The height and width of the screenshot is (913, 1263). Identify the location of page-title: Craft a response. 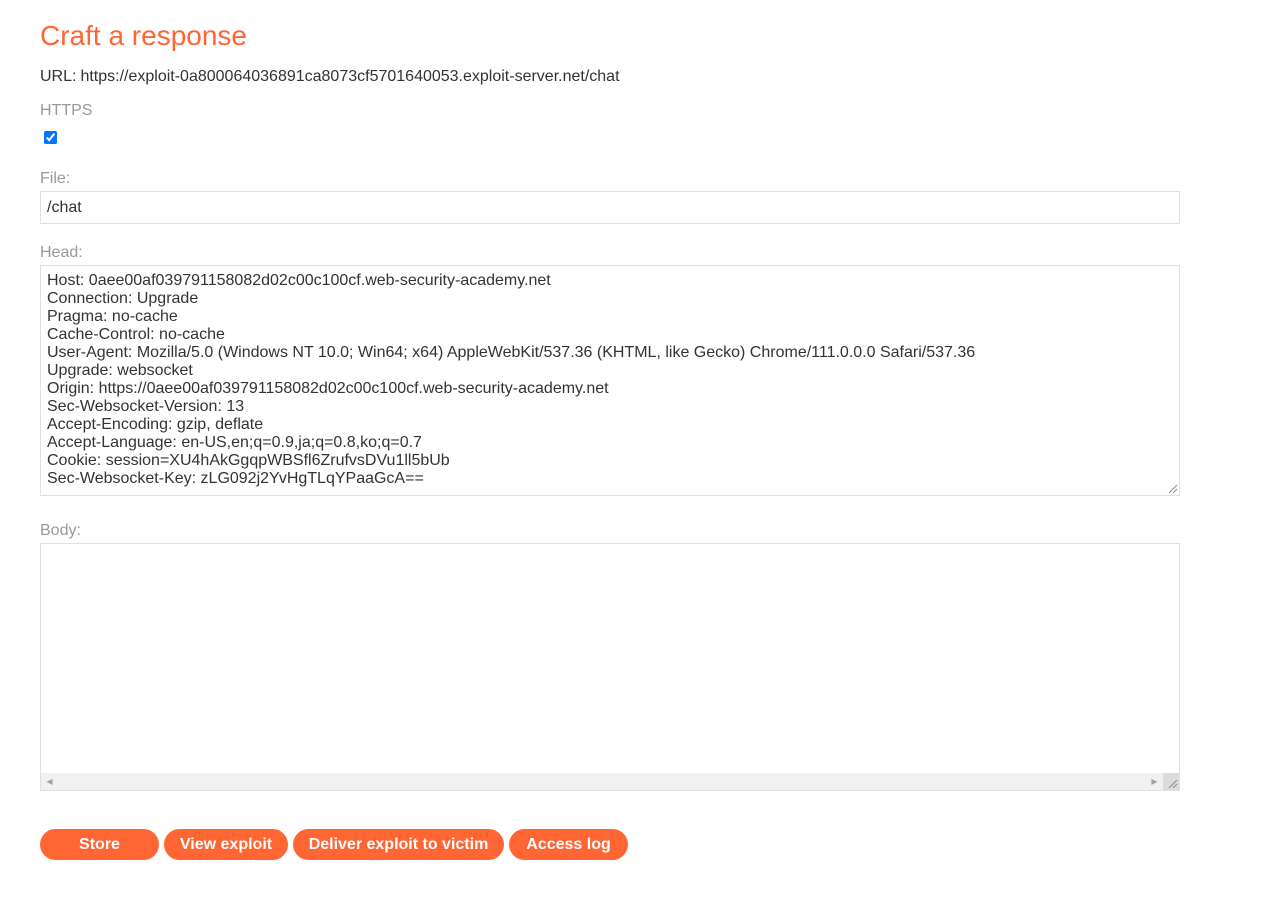
(143, 35).